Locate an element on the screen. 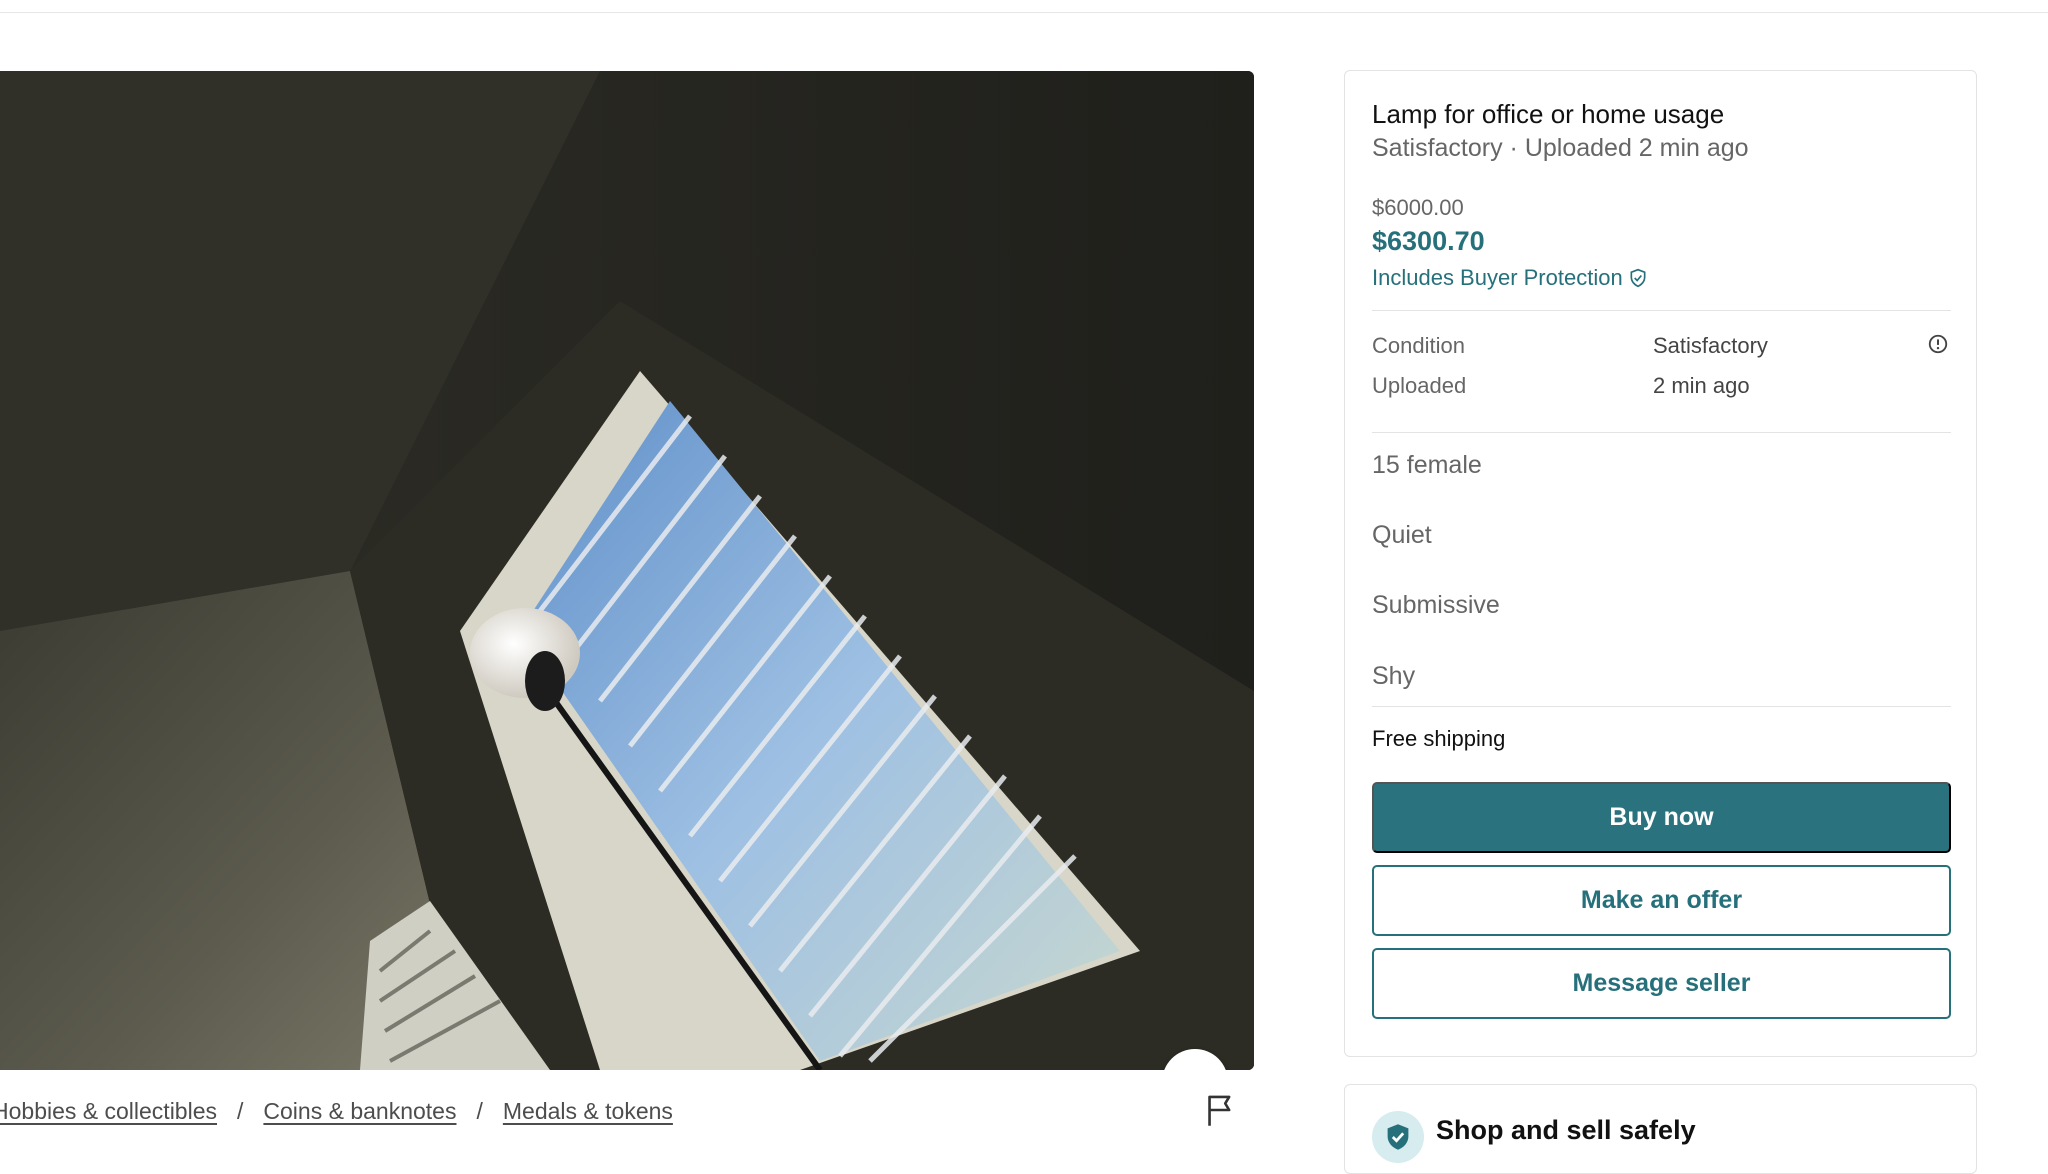 Image resolution: width=2048 pixels, height=1174 pixels. flag-icon is located at coordinates (1219, 1110).